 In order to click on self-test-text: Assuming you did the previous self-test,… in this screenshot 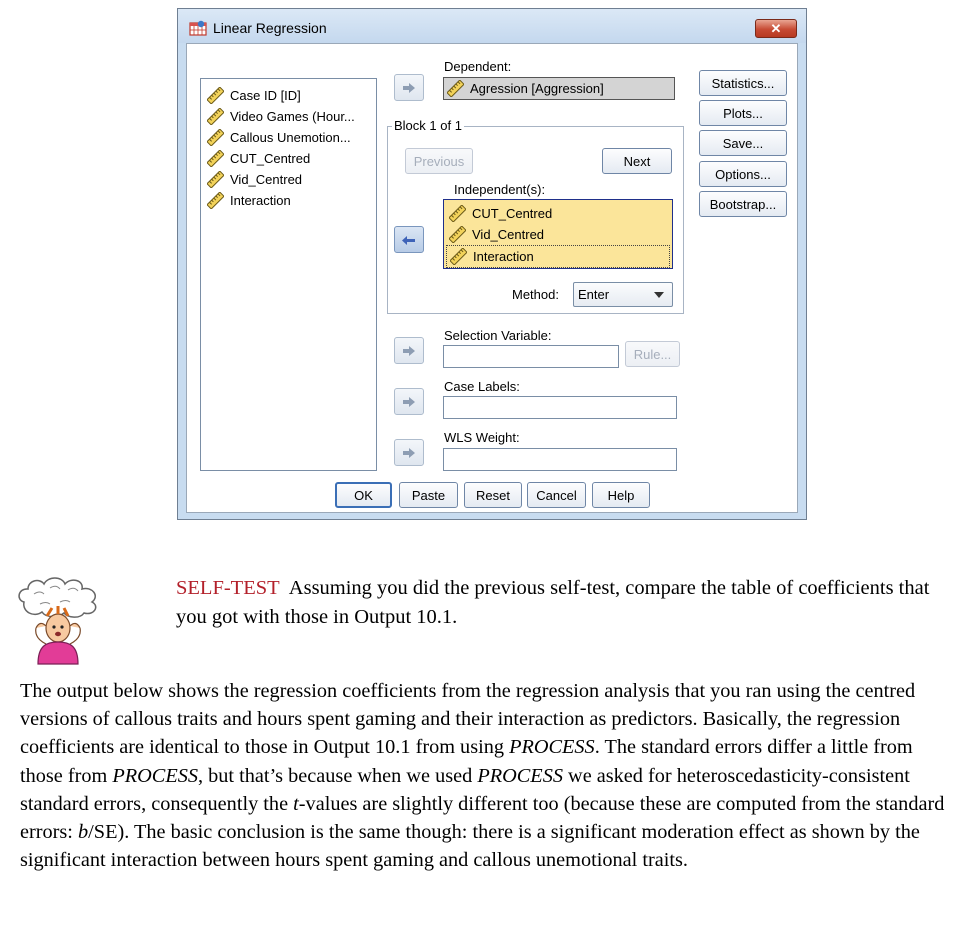, I will do `click(553, 602)`.